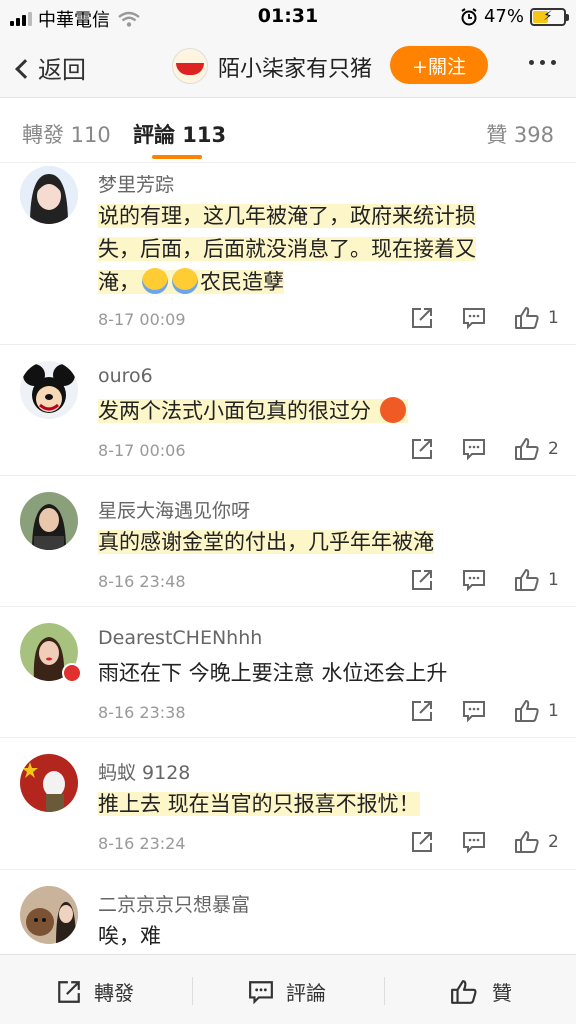  What do you see at coordinates (306, 993) in the screenshot?
I see `comment-label: 評論` at bounding box center [306, 993].